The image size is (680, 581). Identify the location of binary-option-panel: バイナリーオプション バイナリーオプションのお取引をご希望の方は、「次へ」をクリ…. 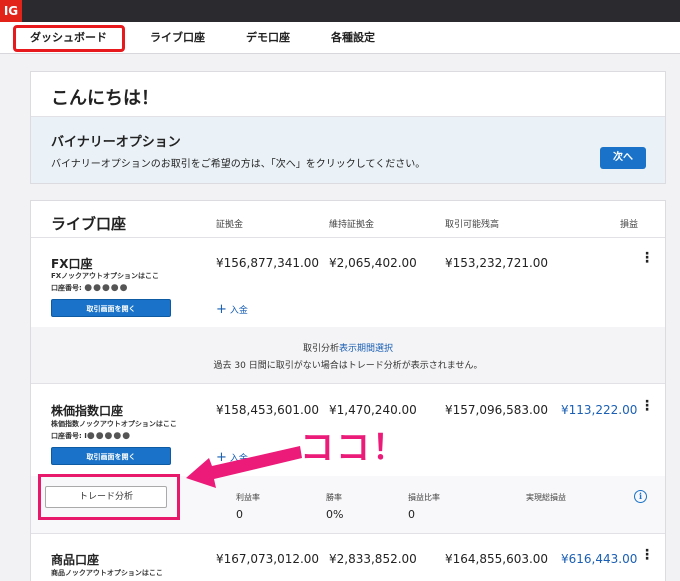
(348, 150).